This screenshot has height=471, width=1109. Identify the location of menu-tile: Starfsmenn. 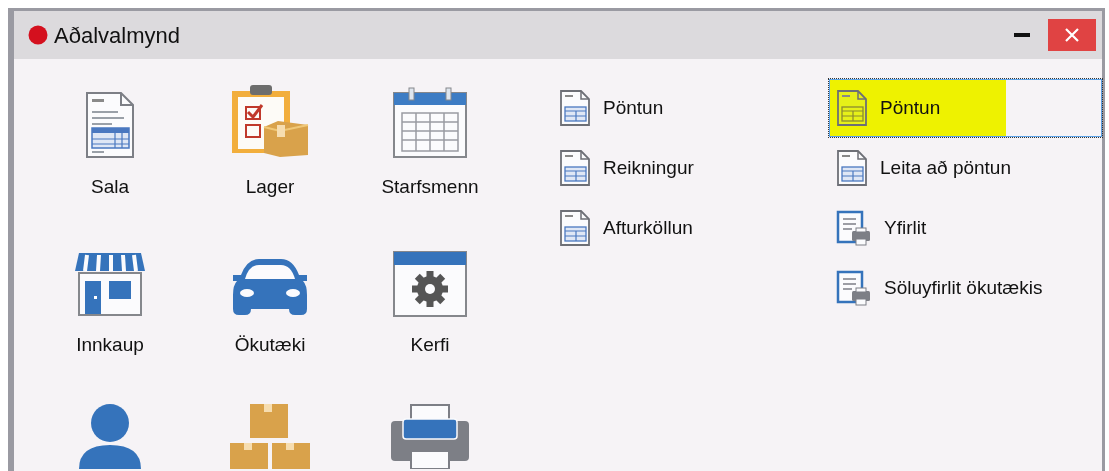
(430, 148).